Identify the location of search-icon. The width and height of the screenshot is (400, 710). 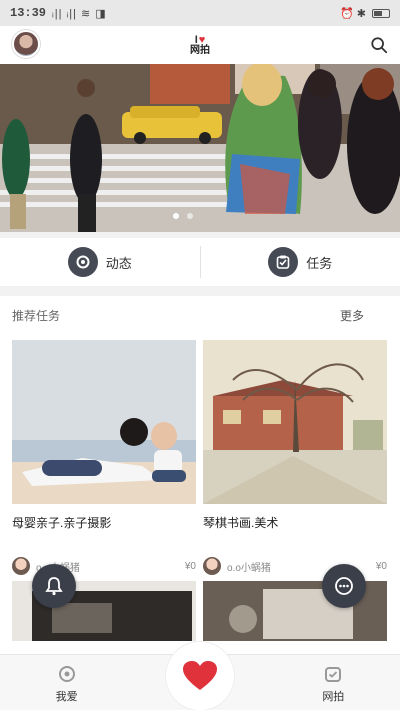
(379, 45).